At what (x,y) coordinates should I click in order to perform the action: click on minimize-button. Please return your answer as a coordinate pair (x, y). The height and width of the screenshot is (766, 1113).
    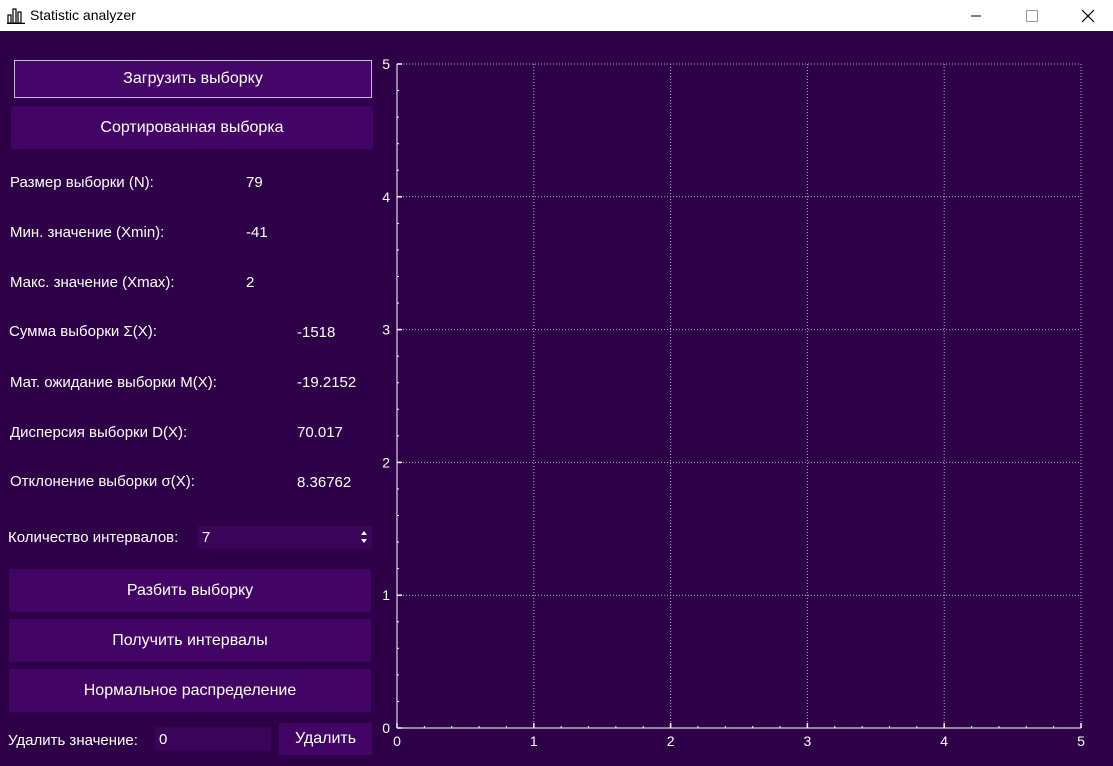
    Looking at the image, I should click on (976, 15).